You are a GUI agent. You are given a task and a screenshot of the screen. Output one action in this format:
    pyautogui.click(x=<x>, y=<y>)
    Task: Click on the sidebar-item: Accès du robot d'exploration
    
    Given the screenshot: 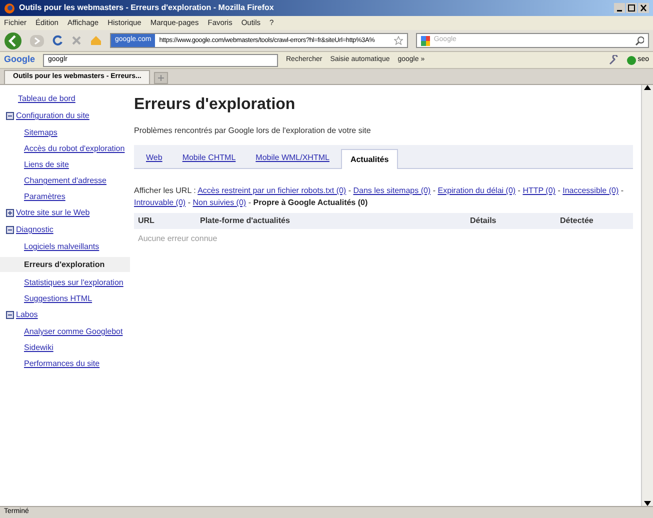 What is the action you would take?
    pyautogui.click(x=65, y=148)
    